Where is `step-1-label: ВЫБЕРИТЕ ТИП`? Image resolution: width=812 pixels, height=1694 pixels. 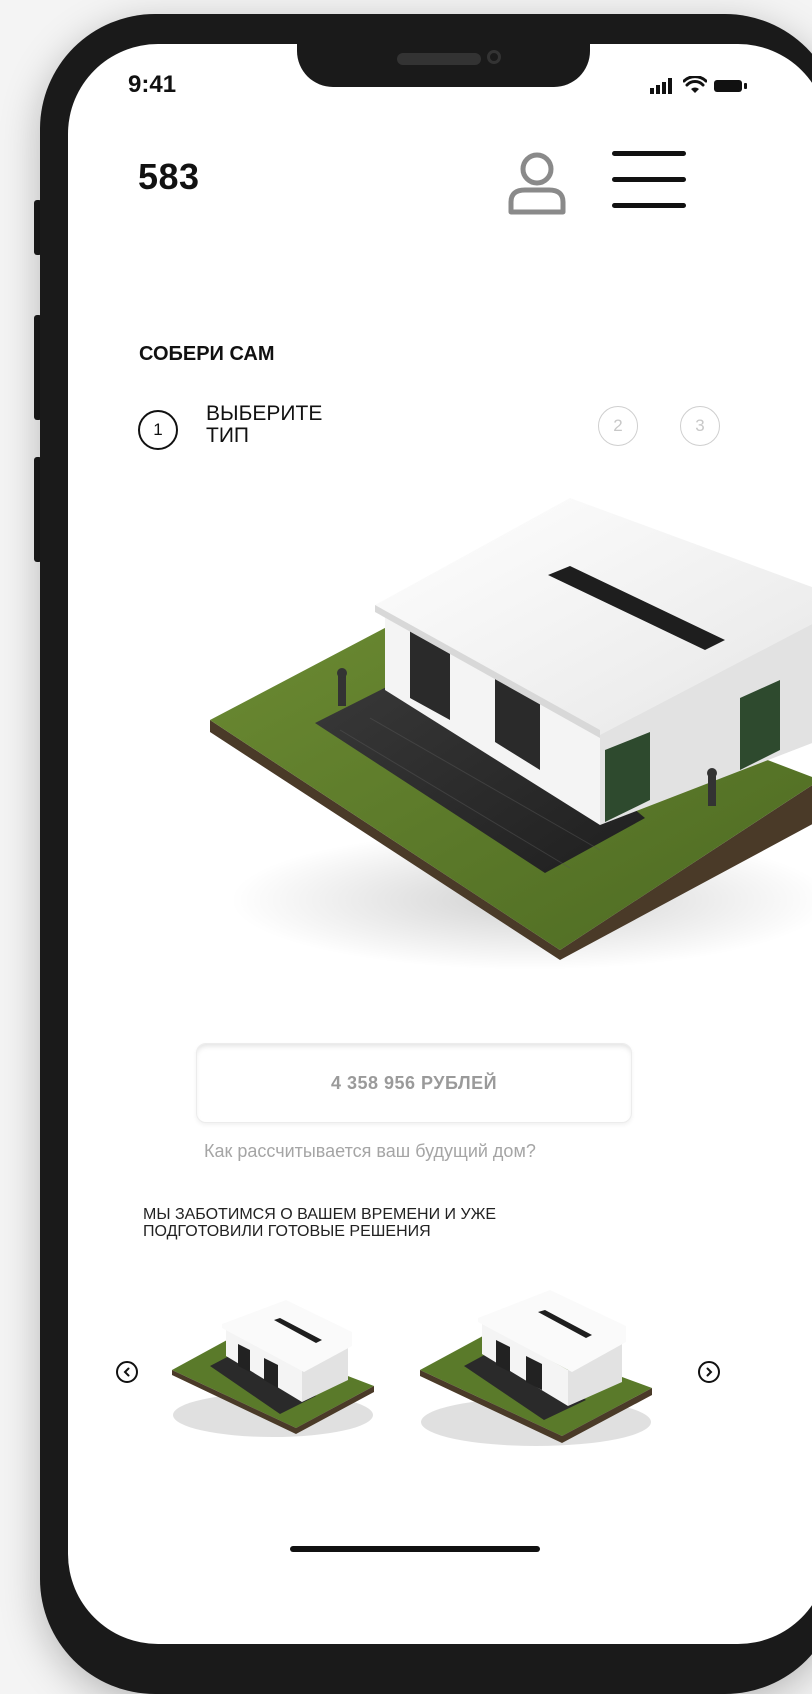 step-1-label: ВЫБЕРИТЕ ТИП is located at coordinates (264, 424).